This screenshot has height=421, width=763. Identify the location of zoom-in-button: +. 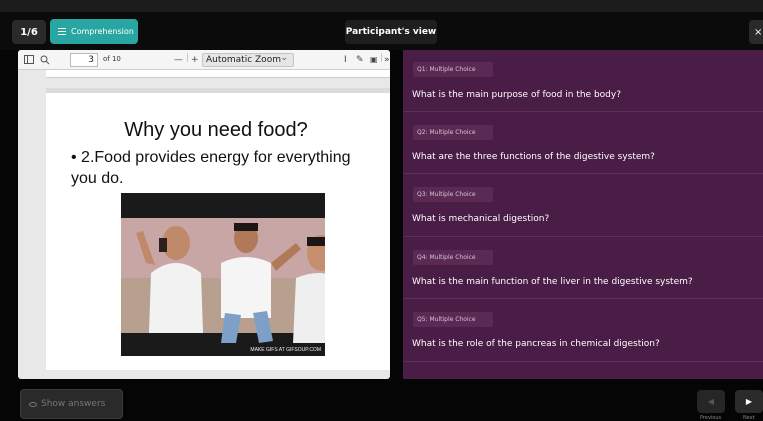
(195, 60).